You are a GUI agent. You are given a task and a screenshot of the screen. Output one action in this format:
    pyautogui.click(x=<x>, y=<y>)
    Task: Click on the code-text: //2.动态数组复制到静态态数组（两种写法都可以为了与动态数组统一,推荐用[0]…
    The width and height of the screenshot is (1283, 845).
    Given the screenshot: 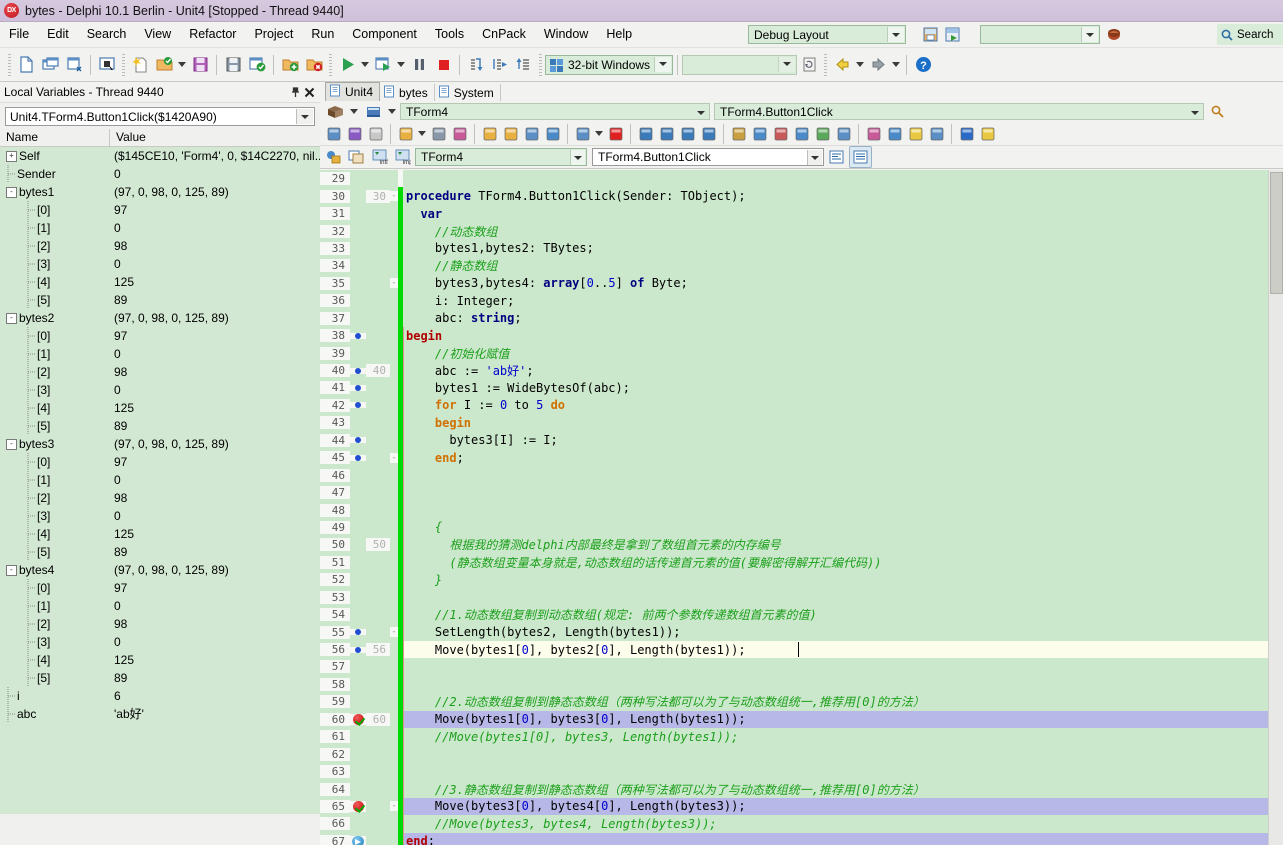 What is the action you would take?
    pyautogui.click(x=843, y=702)
    